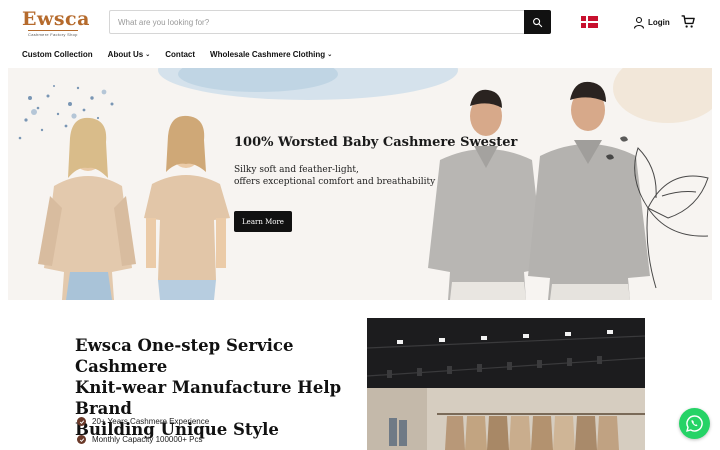 The width and height of the screenshot is (720, 450). I want to click on nav-item-label: About Us, so click(125, 54).